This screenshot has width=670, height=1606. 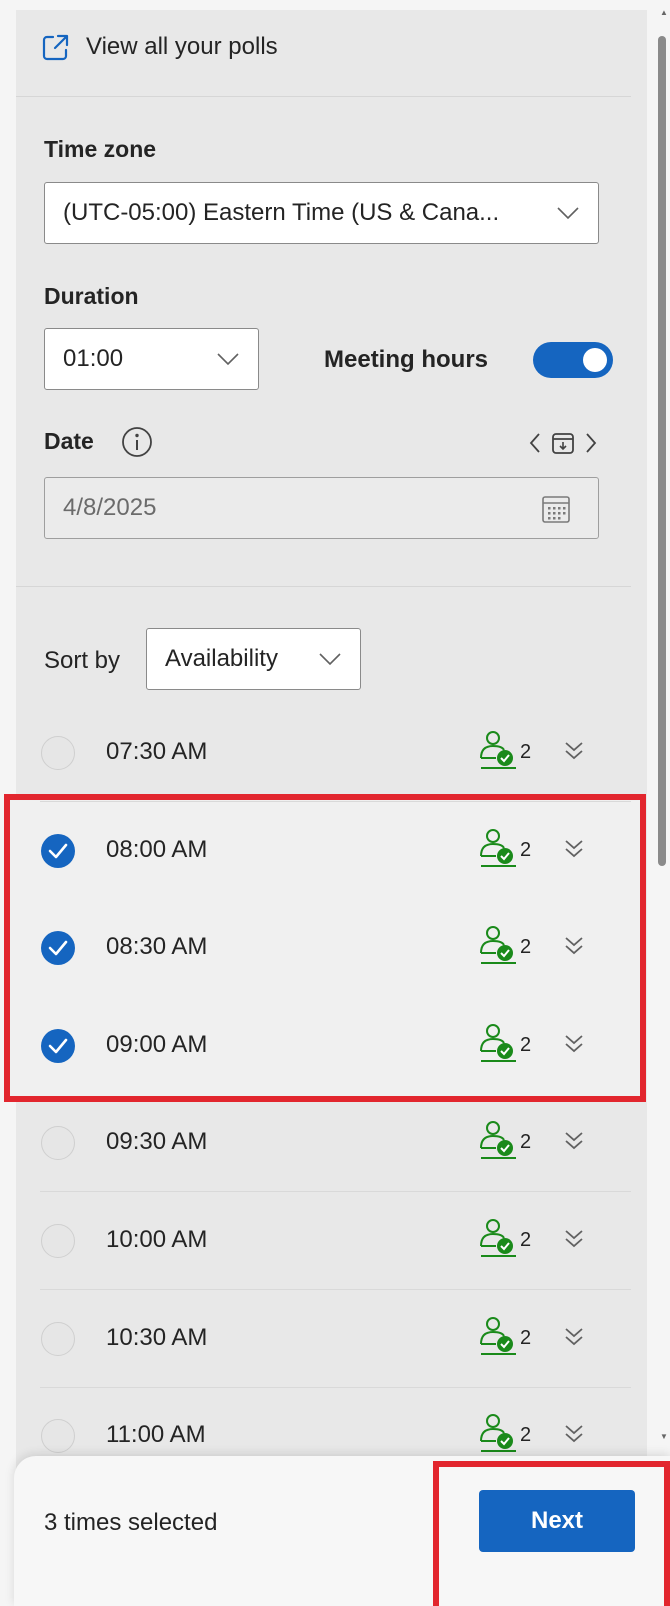 What do you see at coordinates (182, 46) in the screenshot?
I see `view-all-polls-label: View all your polls` at bounding box center [182, 46].